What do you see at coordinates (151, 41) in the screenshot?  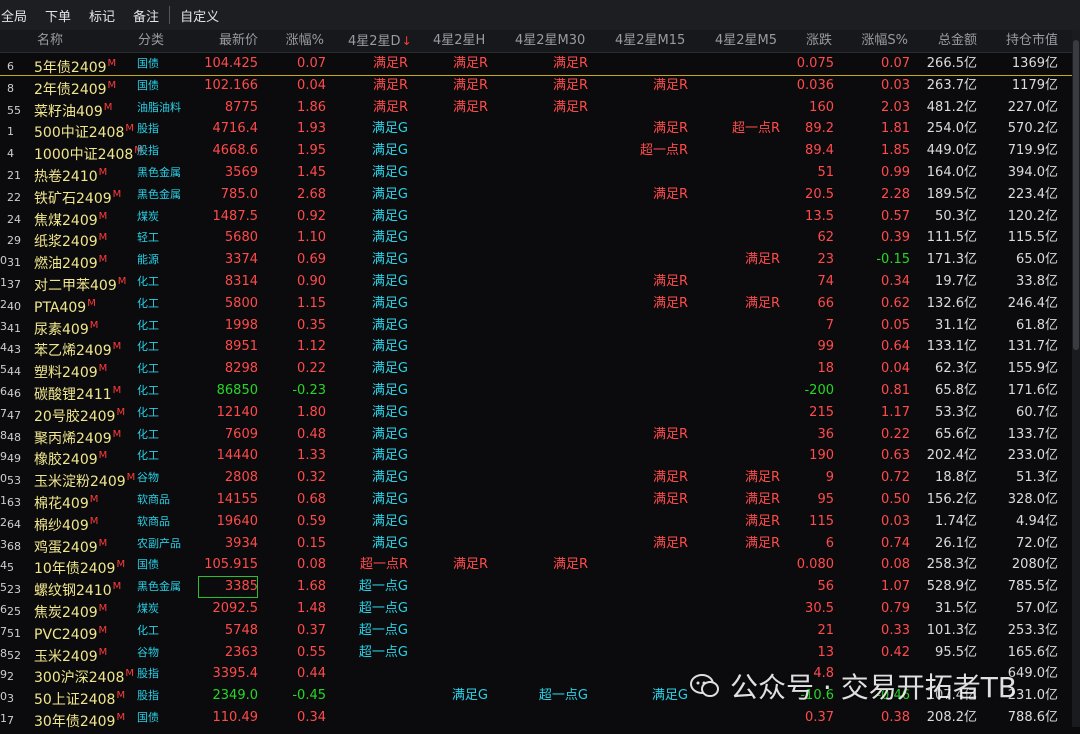 I see `col-header-category: 分类` at bounding box center [151, 41].